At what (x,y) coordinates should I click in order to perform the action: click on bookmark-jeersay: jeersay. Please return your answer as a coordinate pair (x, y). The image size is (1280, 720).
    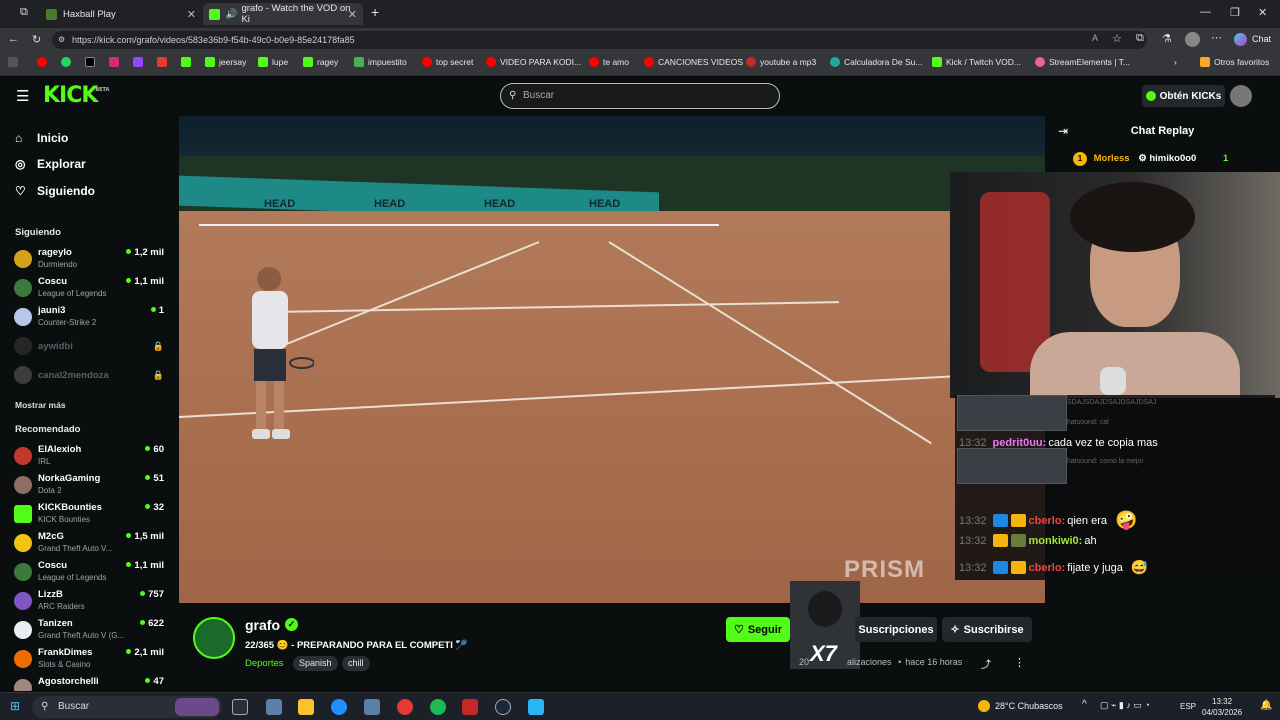
    Looking at the image, I should click on (225, 62).